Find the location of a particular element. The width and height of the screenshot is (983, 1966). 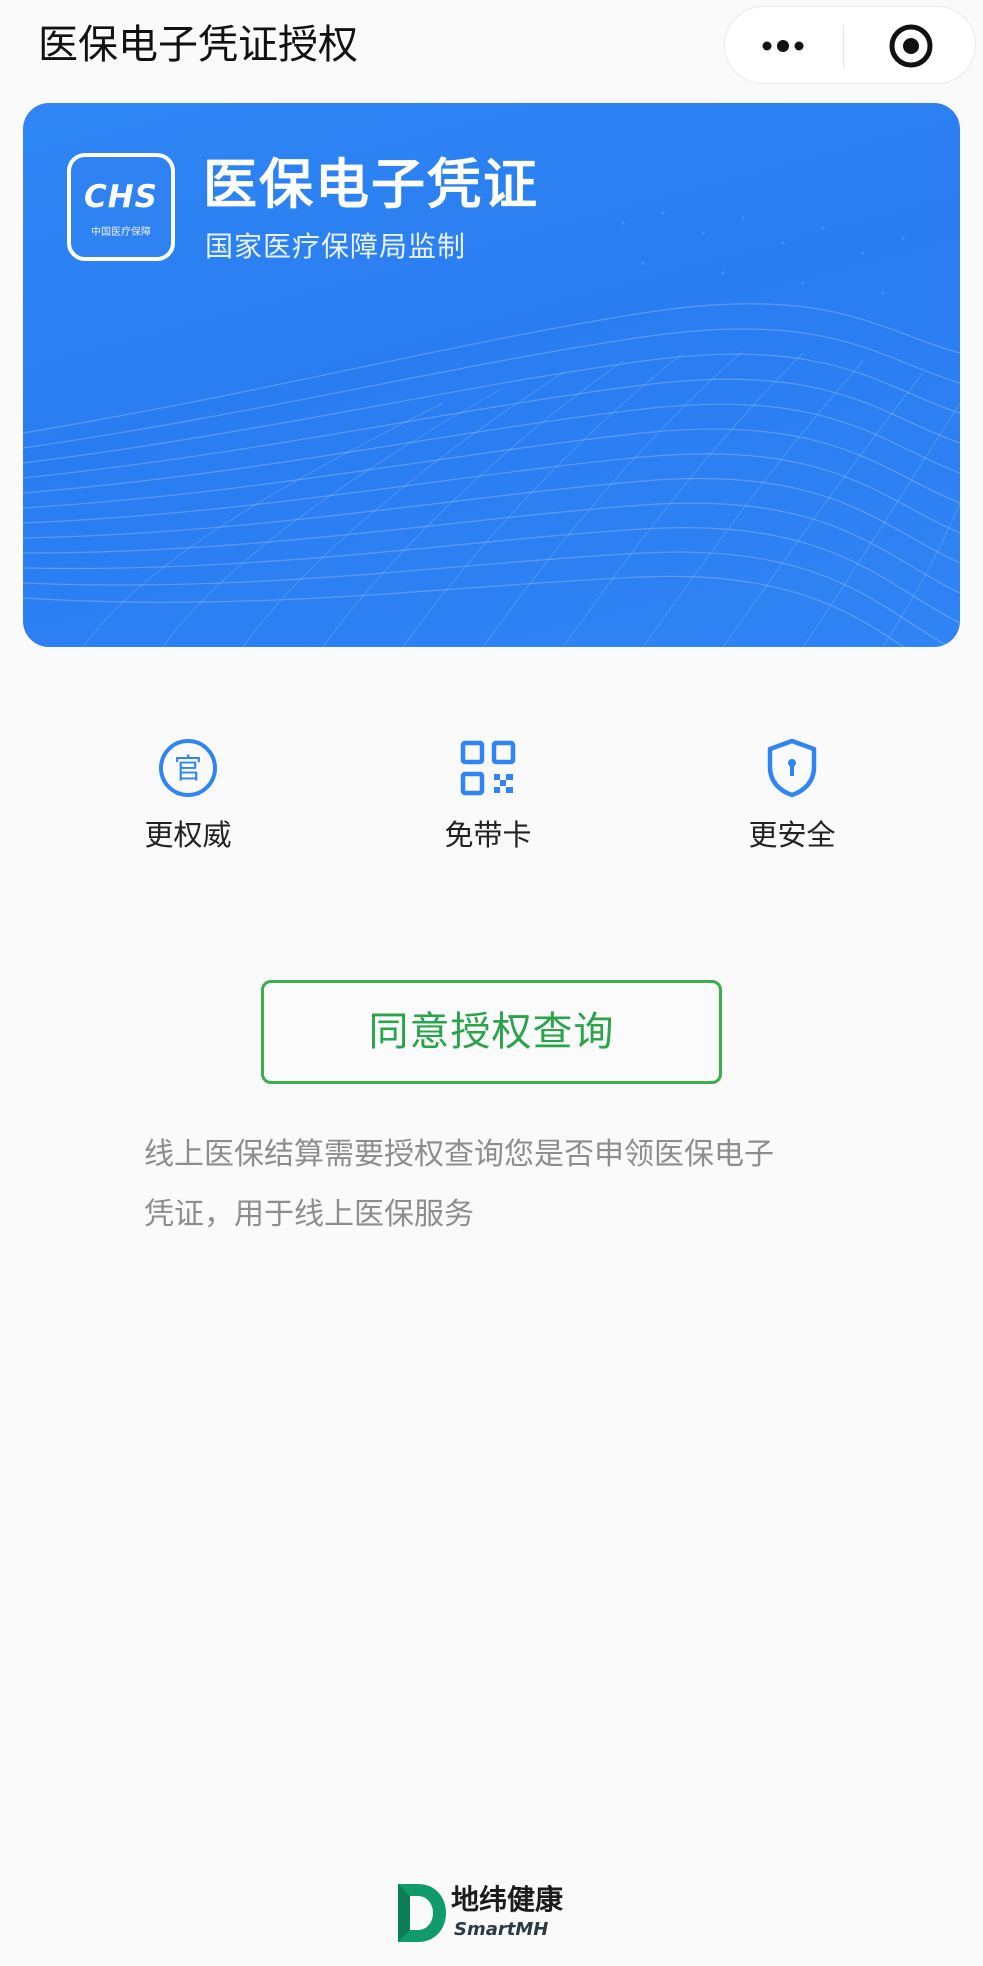

footer-brand: 地纬健康 SmartMH is located at coordinates (496, 1915).